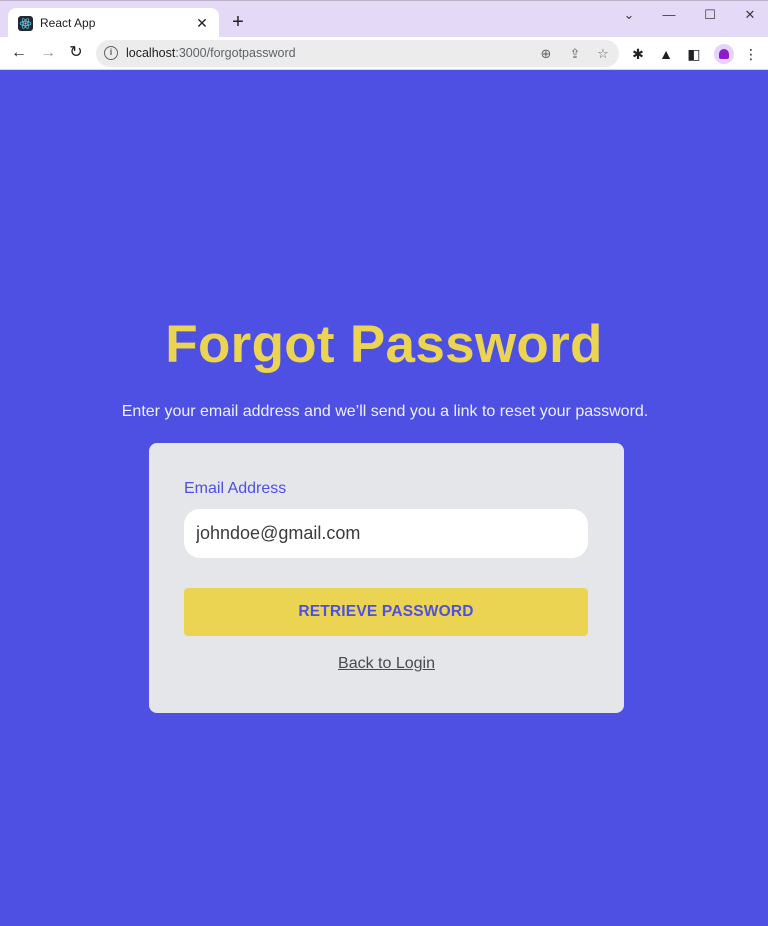 This screenshot has width=768, height=926. Describe the element at coordinates (238, 22) in the screenshot. I see `plus-icon: +` at that location.